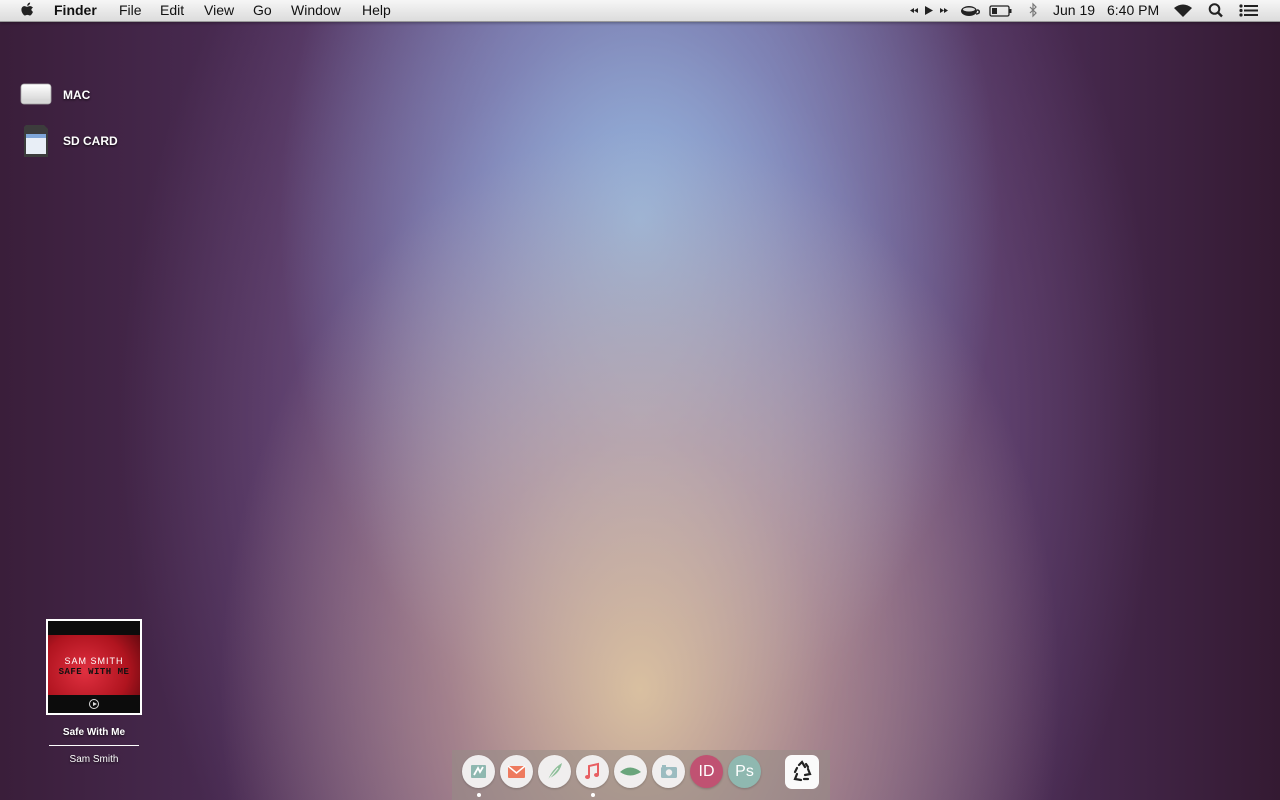 The height and width of the screenshot is (800, 1280). What do you see at coordinates (802, 772) in the screenshot?
I see `recycle-icon` at bounding box center [802, 772].